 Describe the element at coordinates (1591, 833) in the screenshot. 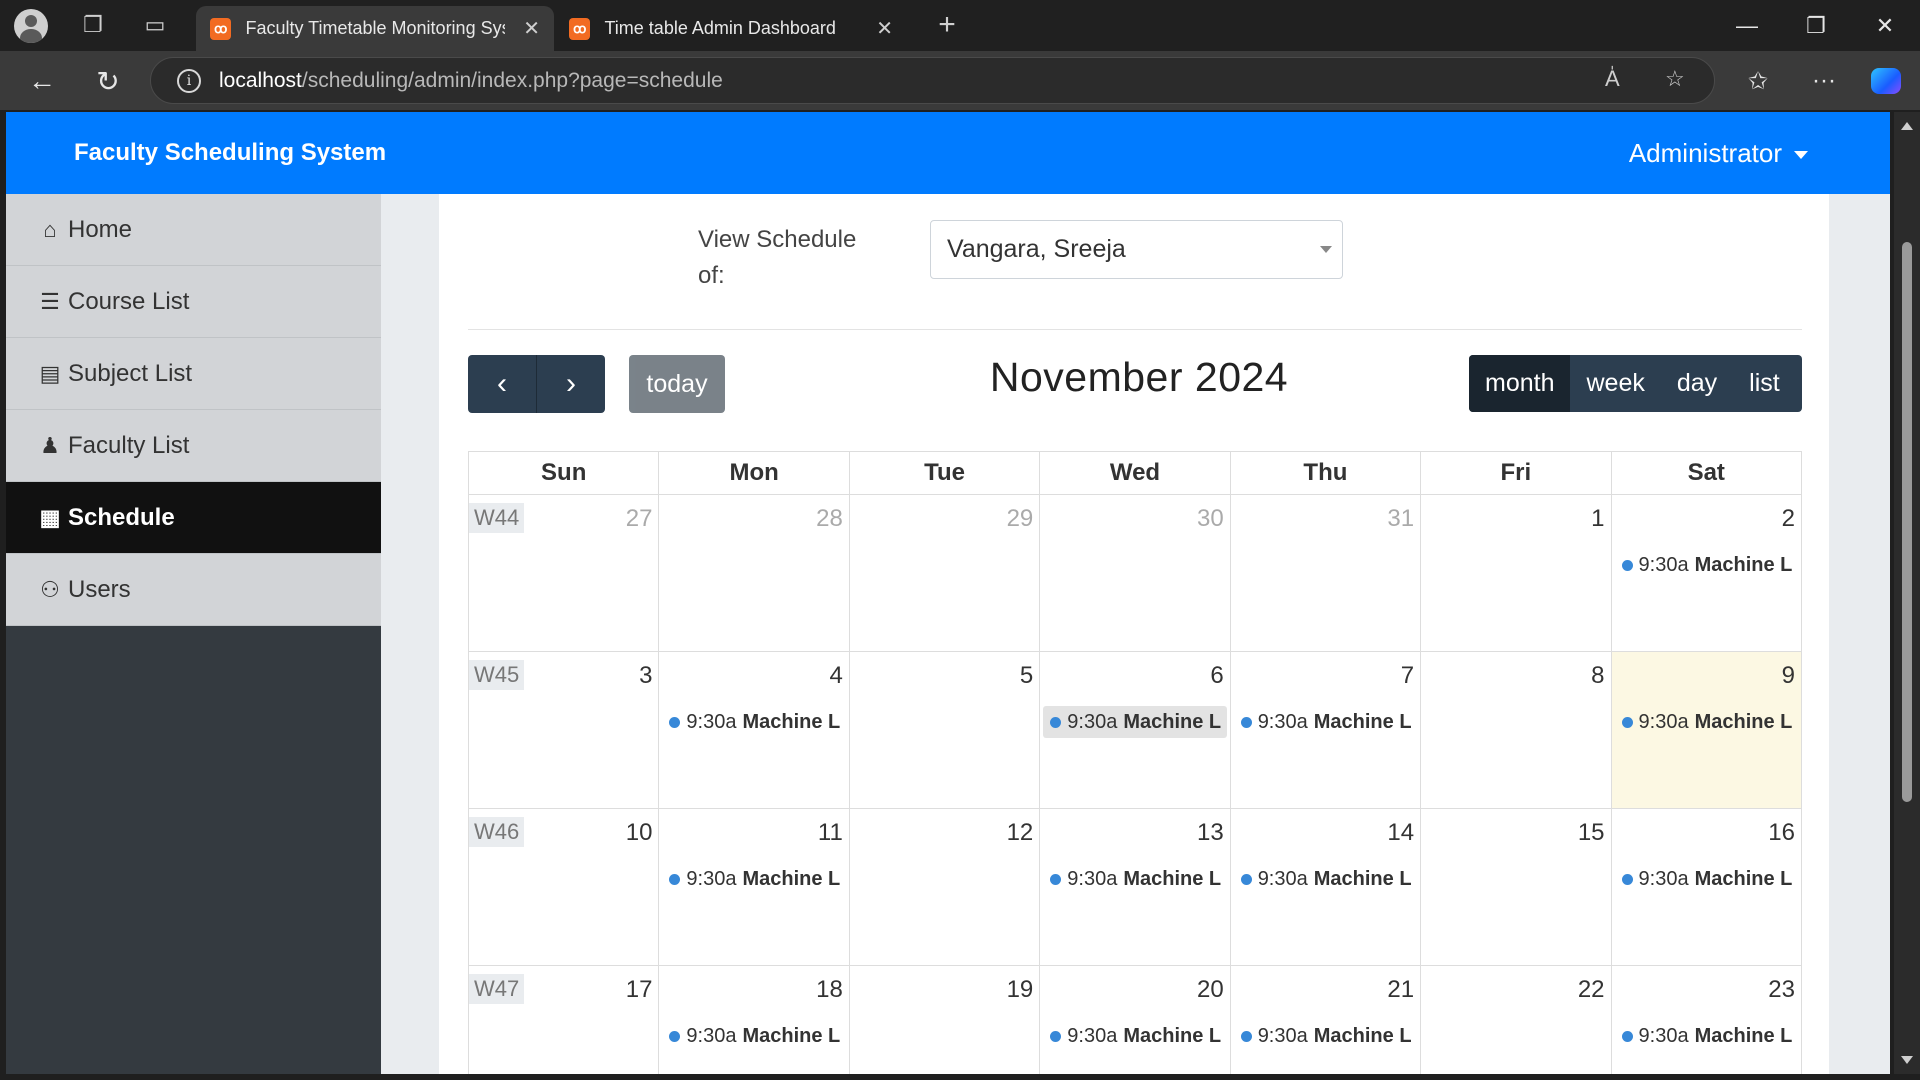

I see `day-number: 15` at that location.